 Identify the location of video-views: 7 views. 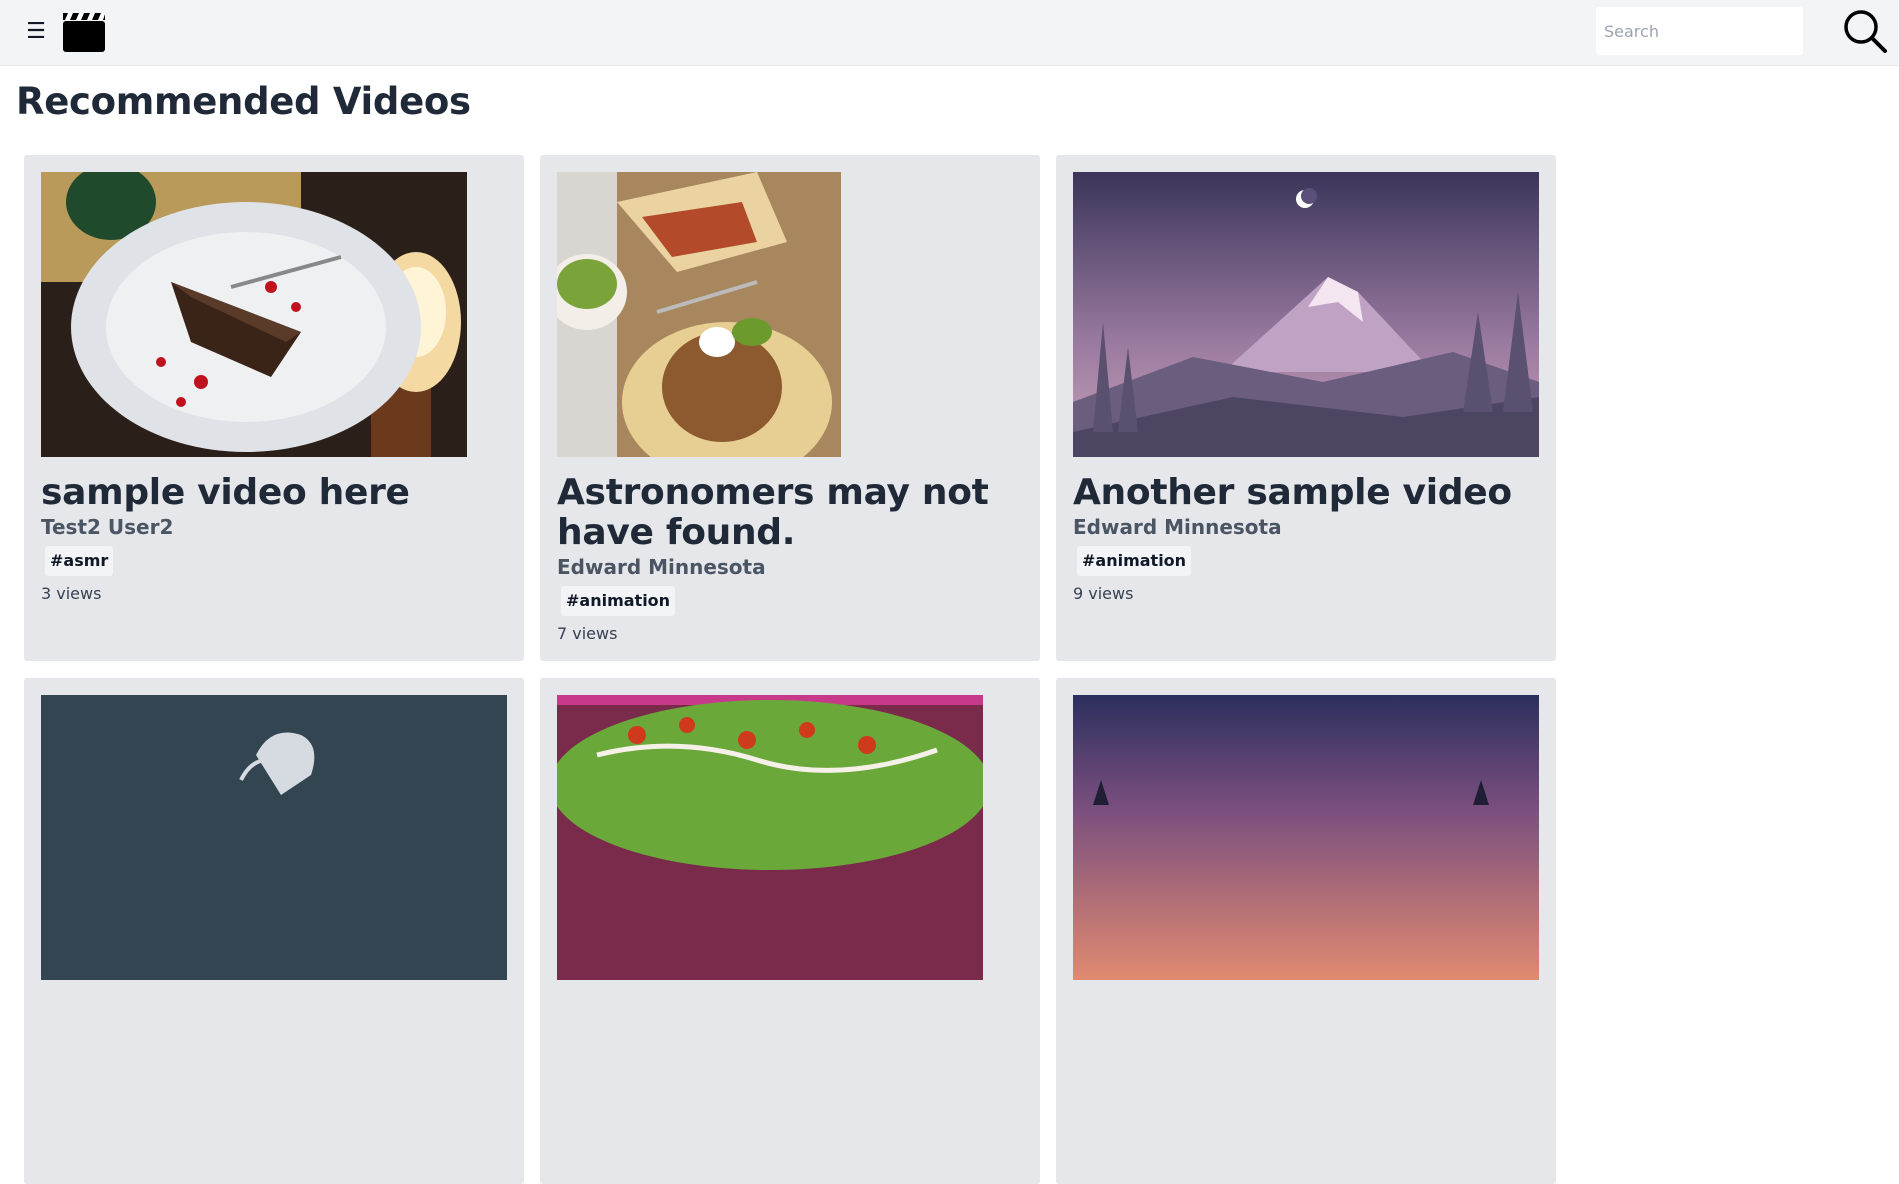
(587, 633).